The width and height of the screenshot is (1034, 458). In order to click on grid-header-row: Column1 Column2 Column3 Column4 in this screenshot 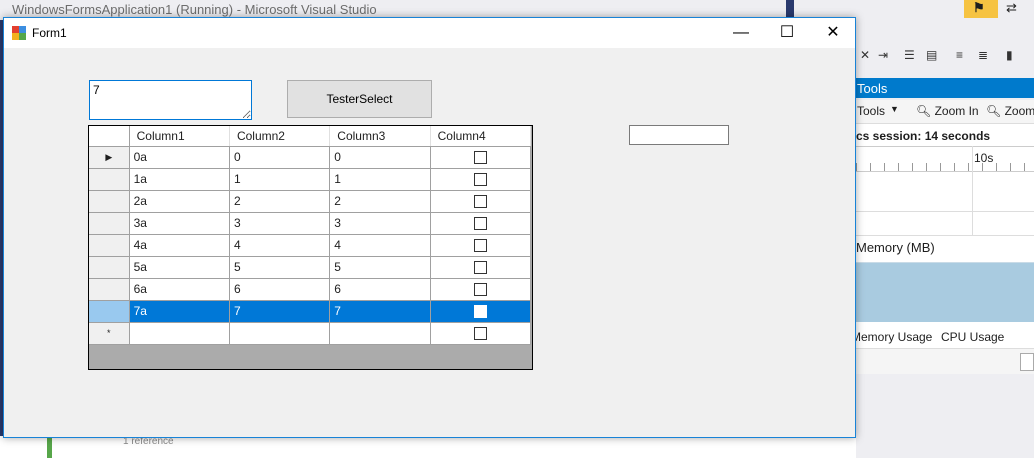, I will do `click(310, 136)`.